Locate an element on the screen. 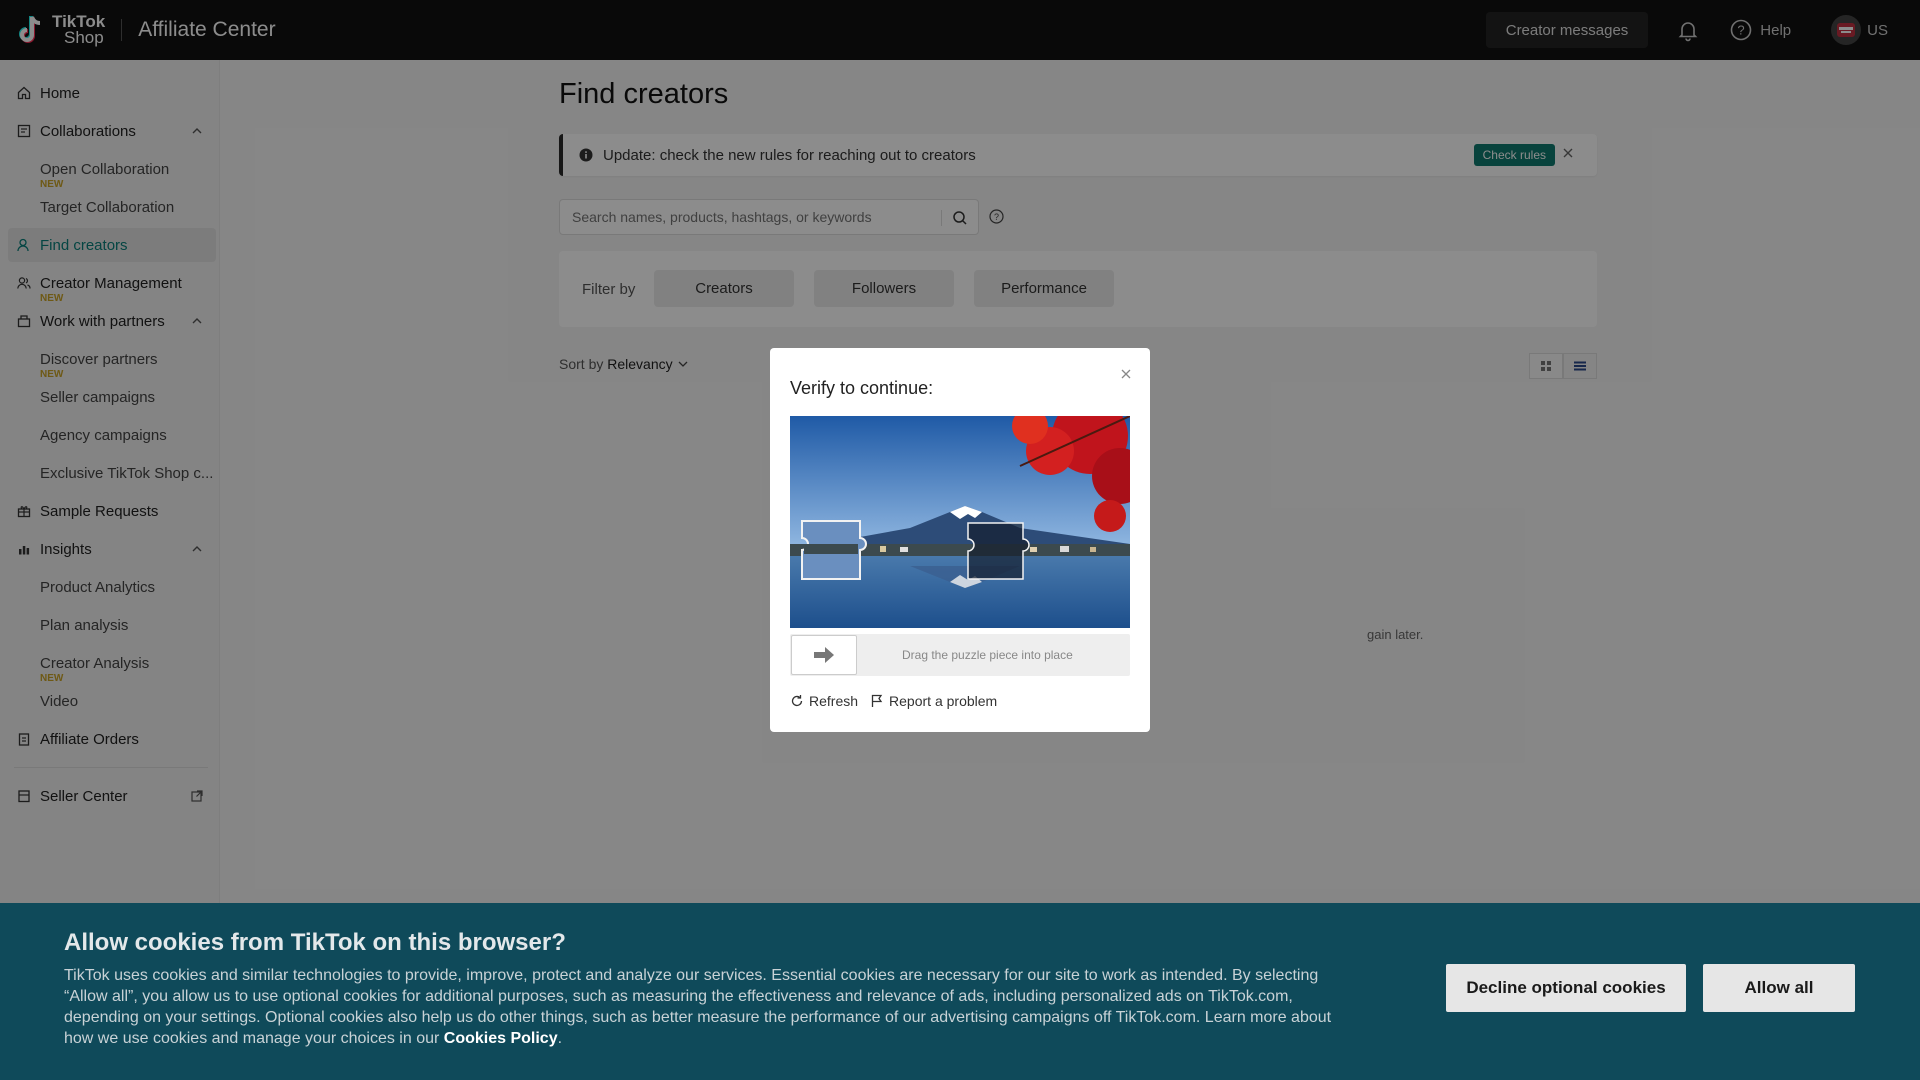 This screenshot has width=1920, height=1080. captcha-title: Verify to continue: is located at coordinates (862, 388).